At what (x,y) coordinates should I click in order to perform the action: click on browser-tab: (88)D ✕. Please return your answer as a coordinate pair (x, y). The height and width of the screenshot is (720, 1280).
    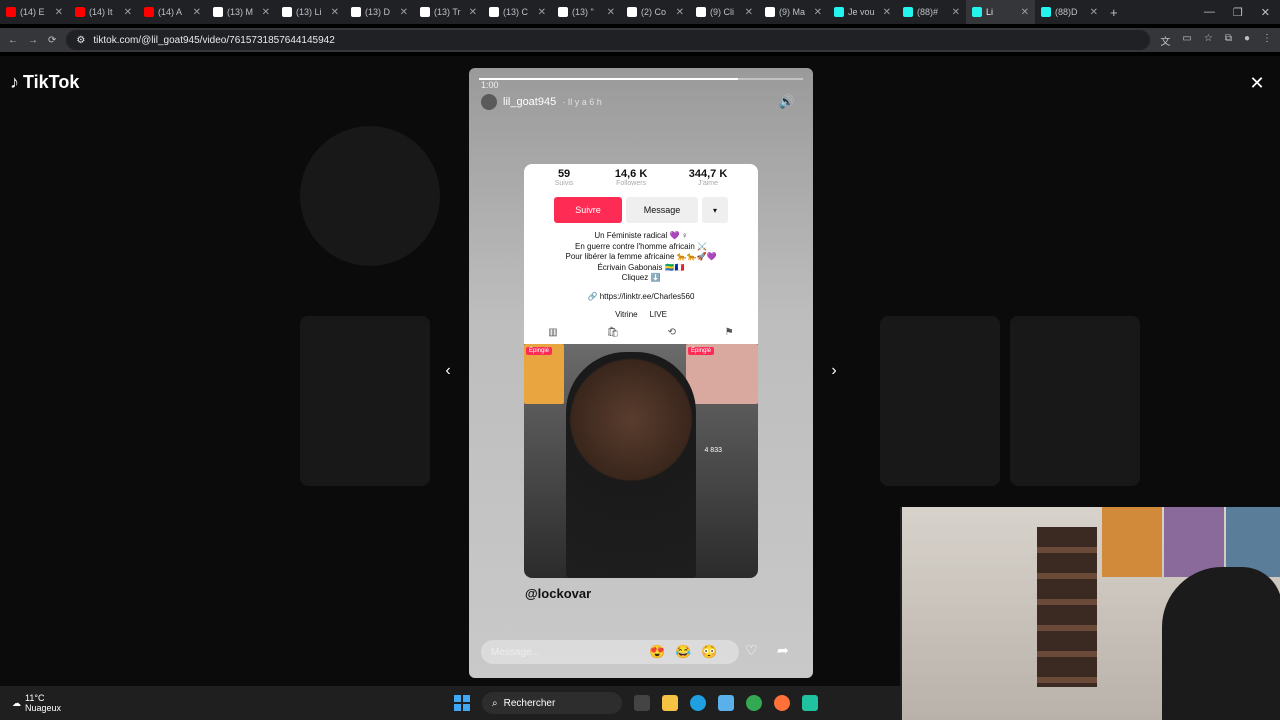
    Looking at the image, I should click on (1069, 12).